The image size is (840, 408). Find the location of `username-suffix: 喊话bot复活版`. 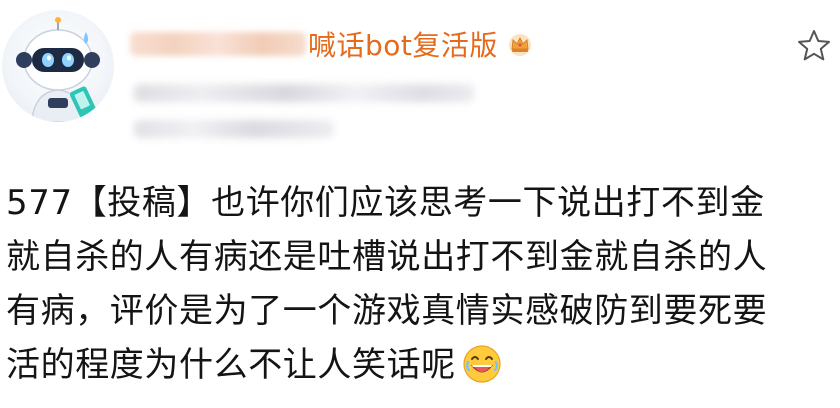

username-suffix: 喊话bot复活版 is located at coordinates (403, 44).